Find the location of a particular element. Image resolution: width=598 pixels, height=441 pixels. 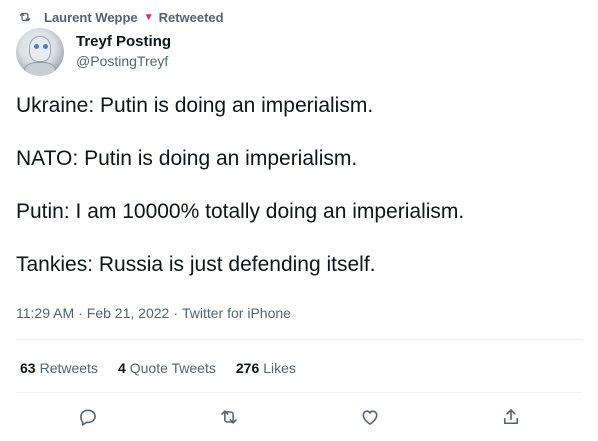

action-bar is located at coordinates (299, 417).